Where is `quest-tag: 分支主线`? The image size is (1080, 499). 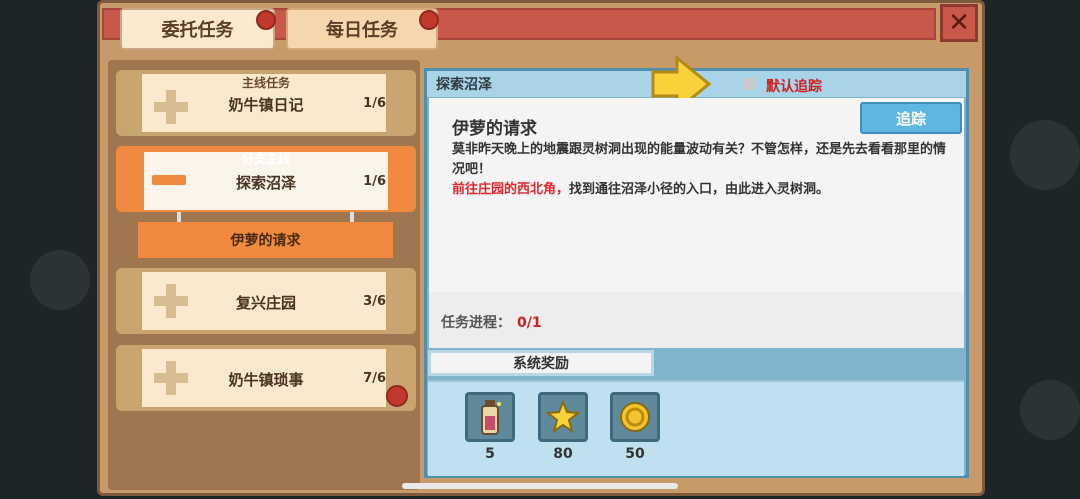
quest-tag: 分支主线 is located at coordinates (265, 159).